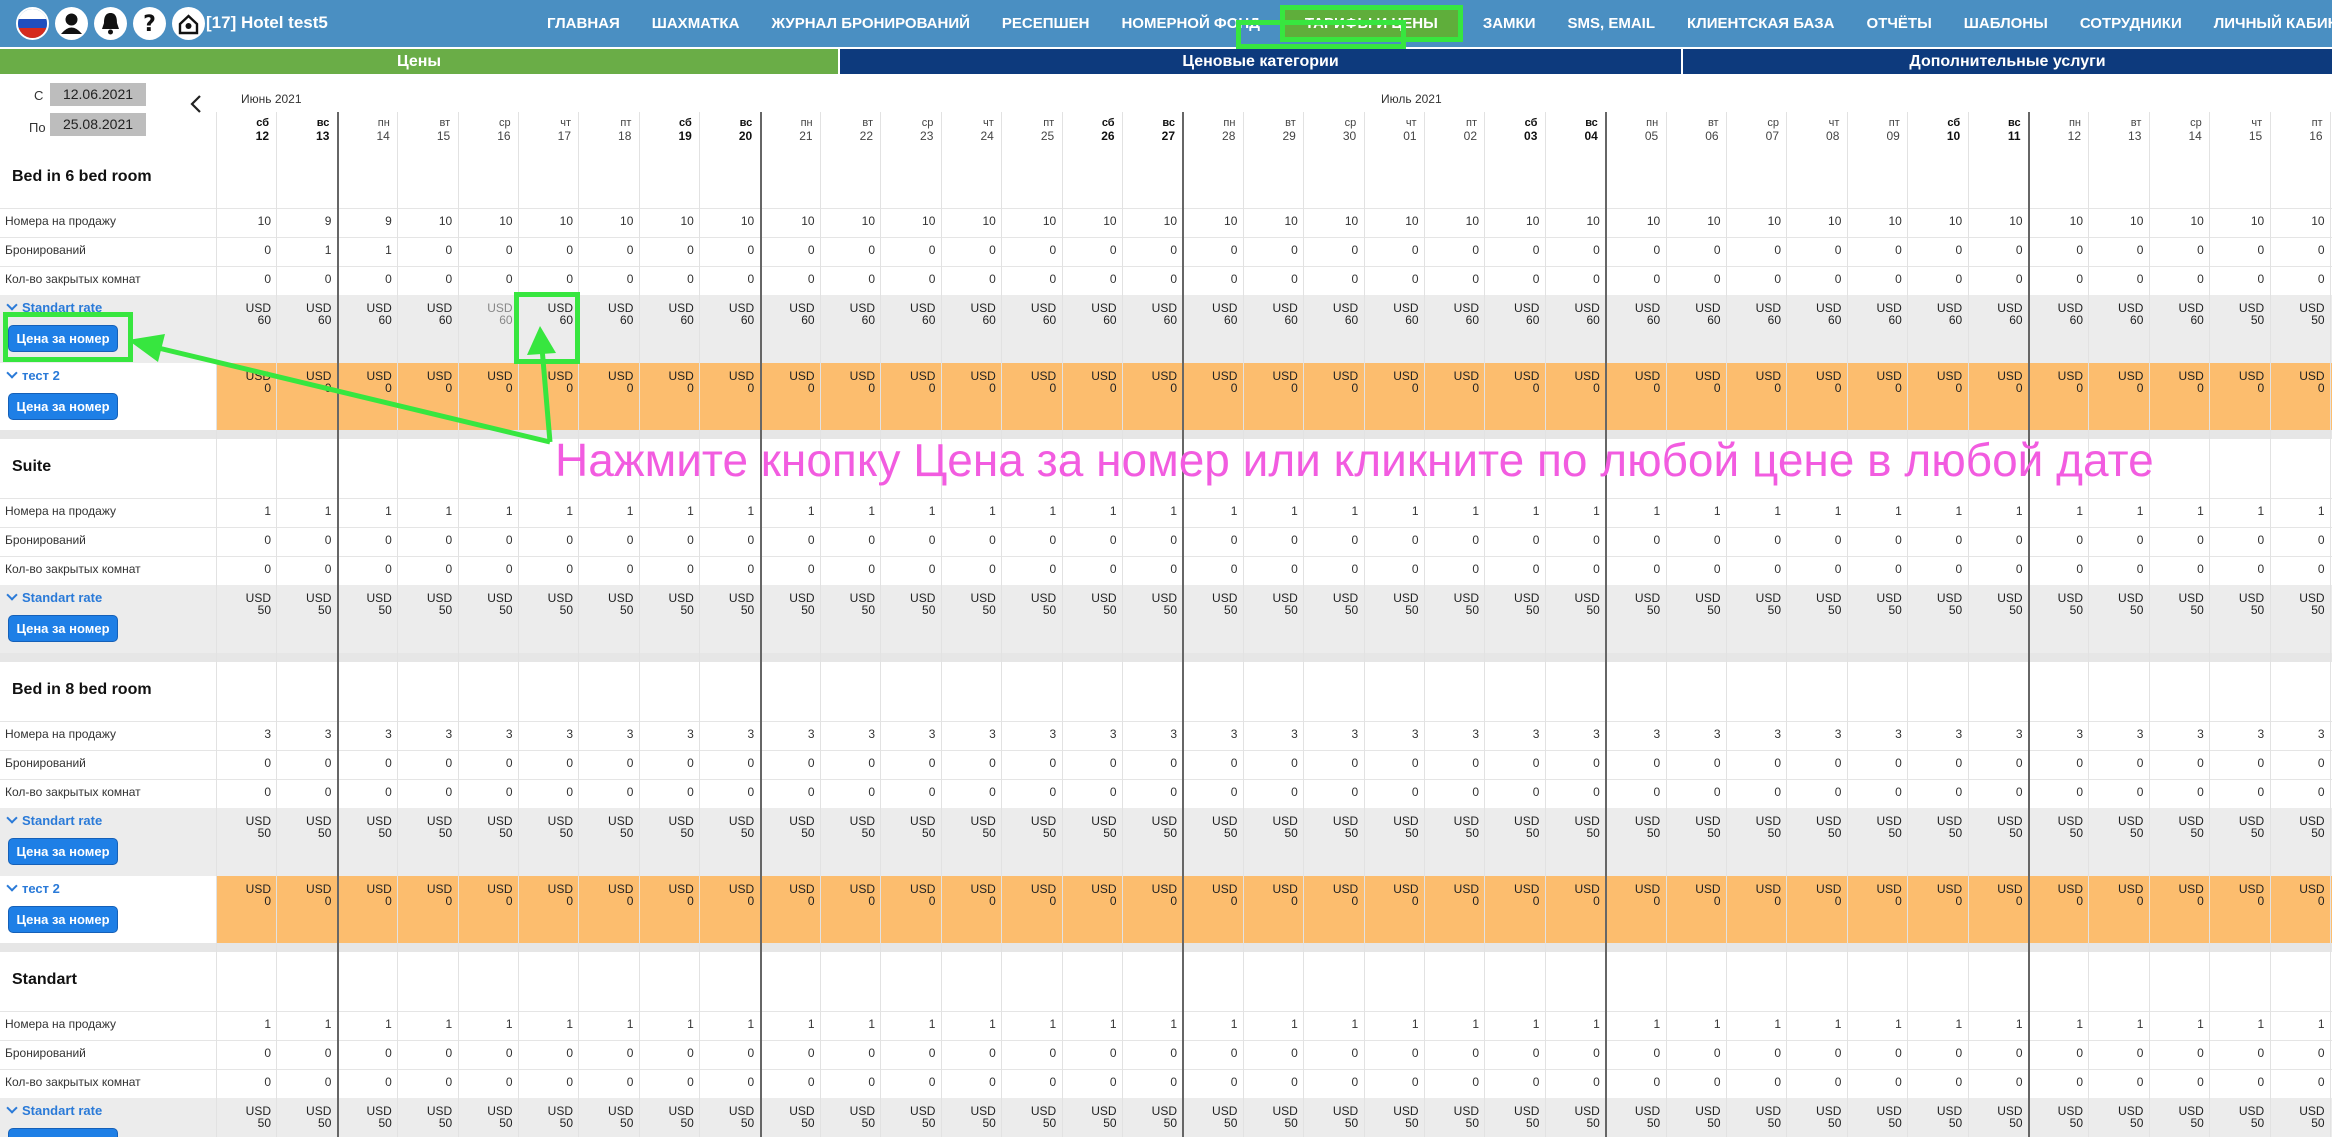 Image resolution: width=2332 pixels, height=1137 pixels. I want to click on annotation-arrows, so click(342, 385).